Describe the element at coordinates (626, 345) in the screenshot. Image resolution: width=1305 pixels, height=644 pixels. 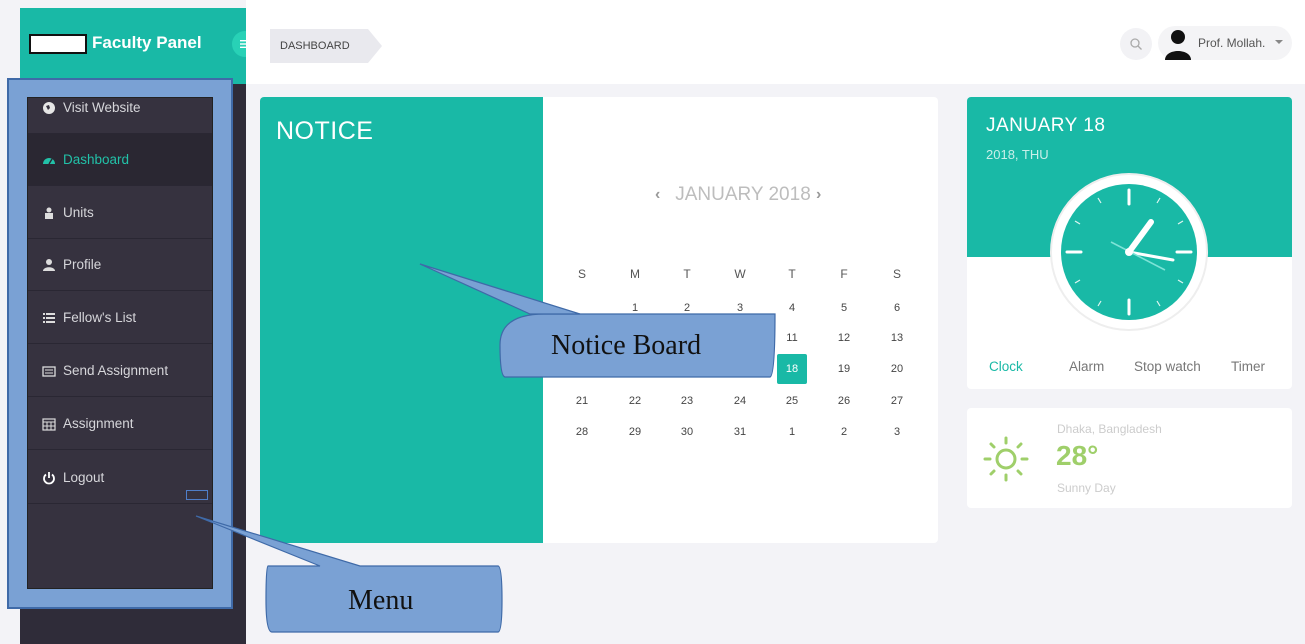
I see `notice-board-label: Notice Board` at that location.